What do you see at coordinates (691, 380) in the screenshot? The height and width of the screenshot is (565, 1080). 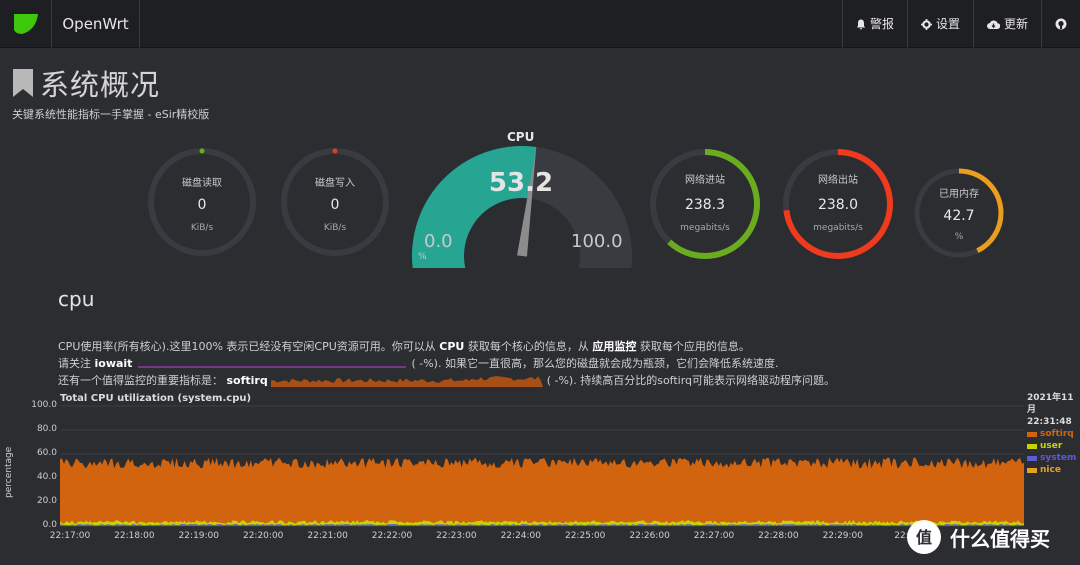 I see `desc3-text-c: ( -%). 持续高百分比的softirq可能表示网络驱动程序问题。` at bounding box center [691, 380].